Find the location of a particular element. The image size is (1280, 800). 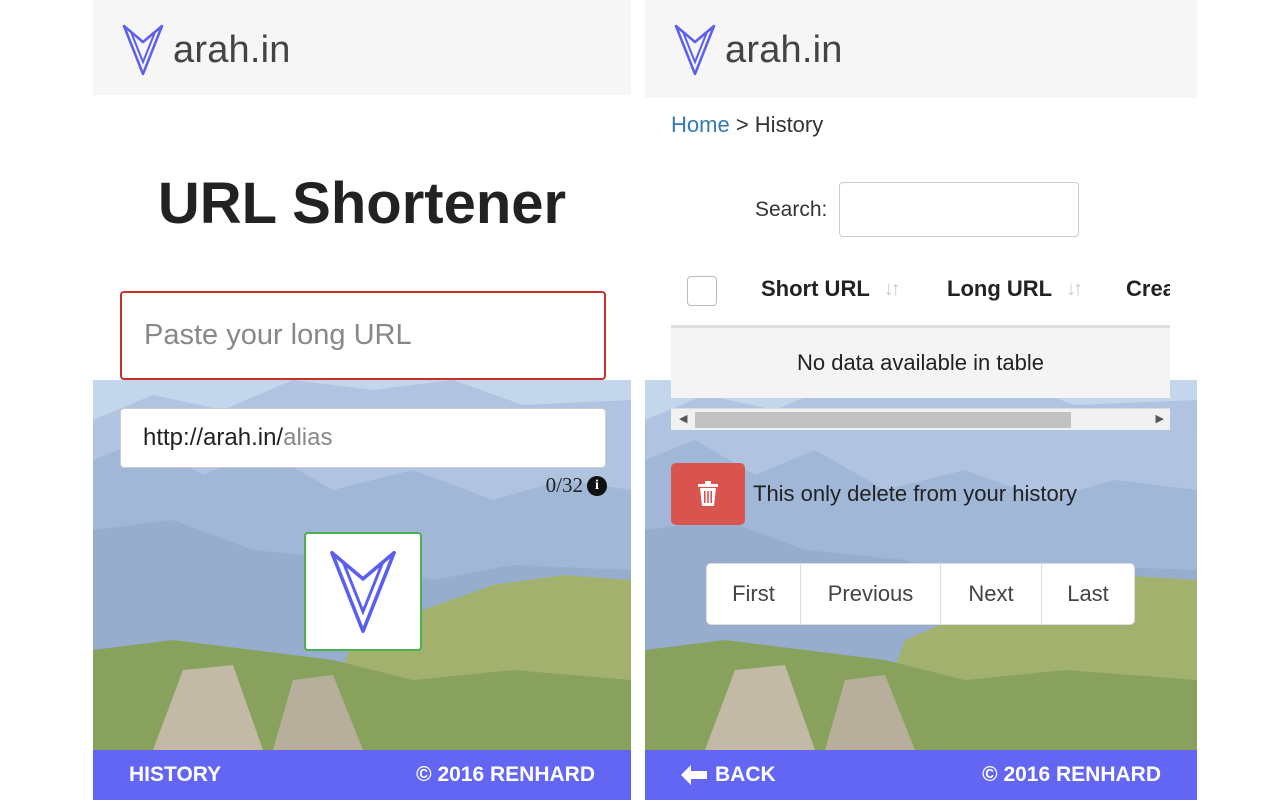

counter-text: 0/32 is located at coordinates (564, 485).